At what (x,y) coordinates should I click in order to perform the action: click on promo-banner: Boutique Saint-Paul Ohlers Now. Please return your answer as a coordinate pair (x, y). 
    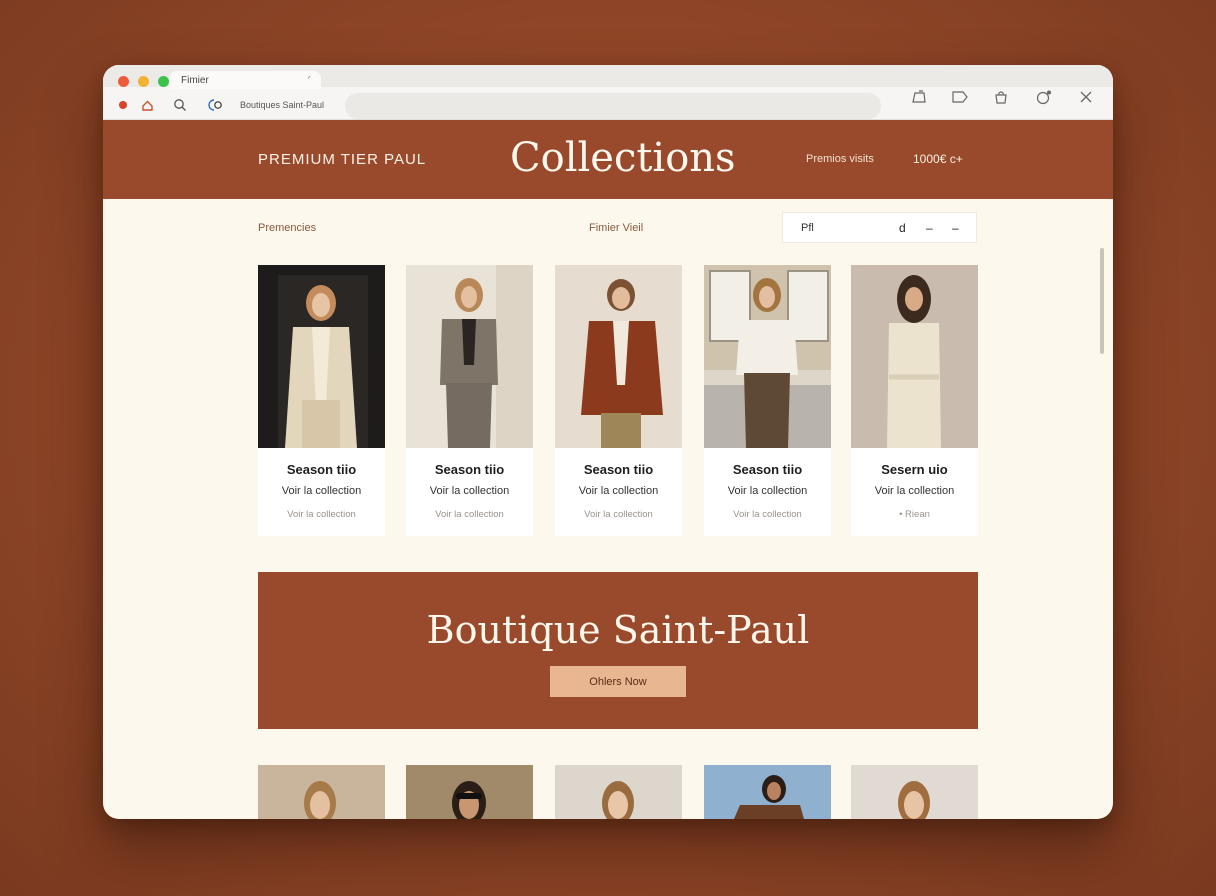
    Looking at the image, I should click on (618, 650).